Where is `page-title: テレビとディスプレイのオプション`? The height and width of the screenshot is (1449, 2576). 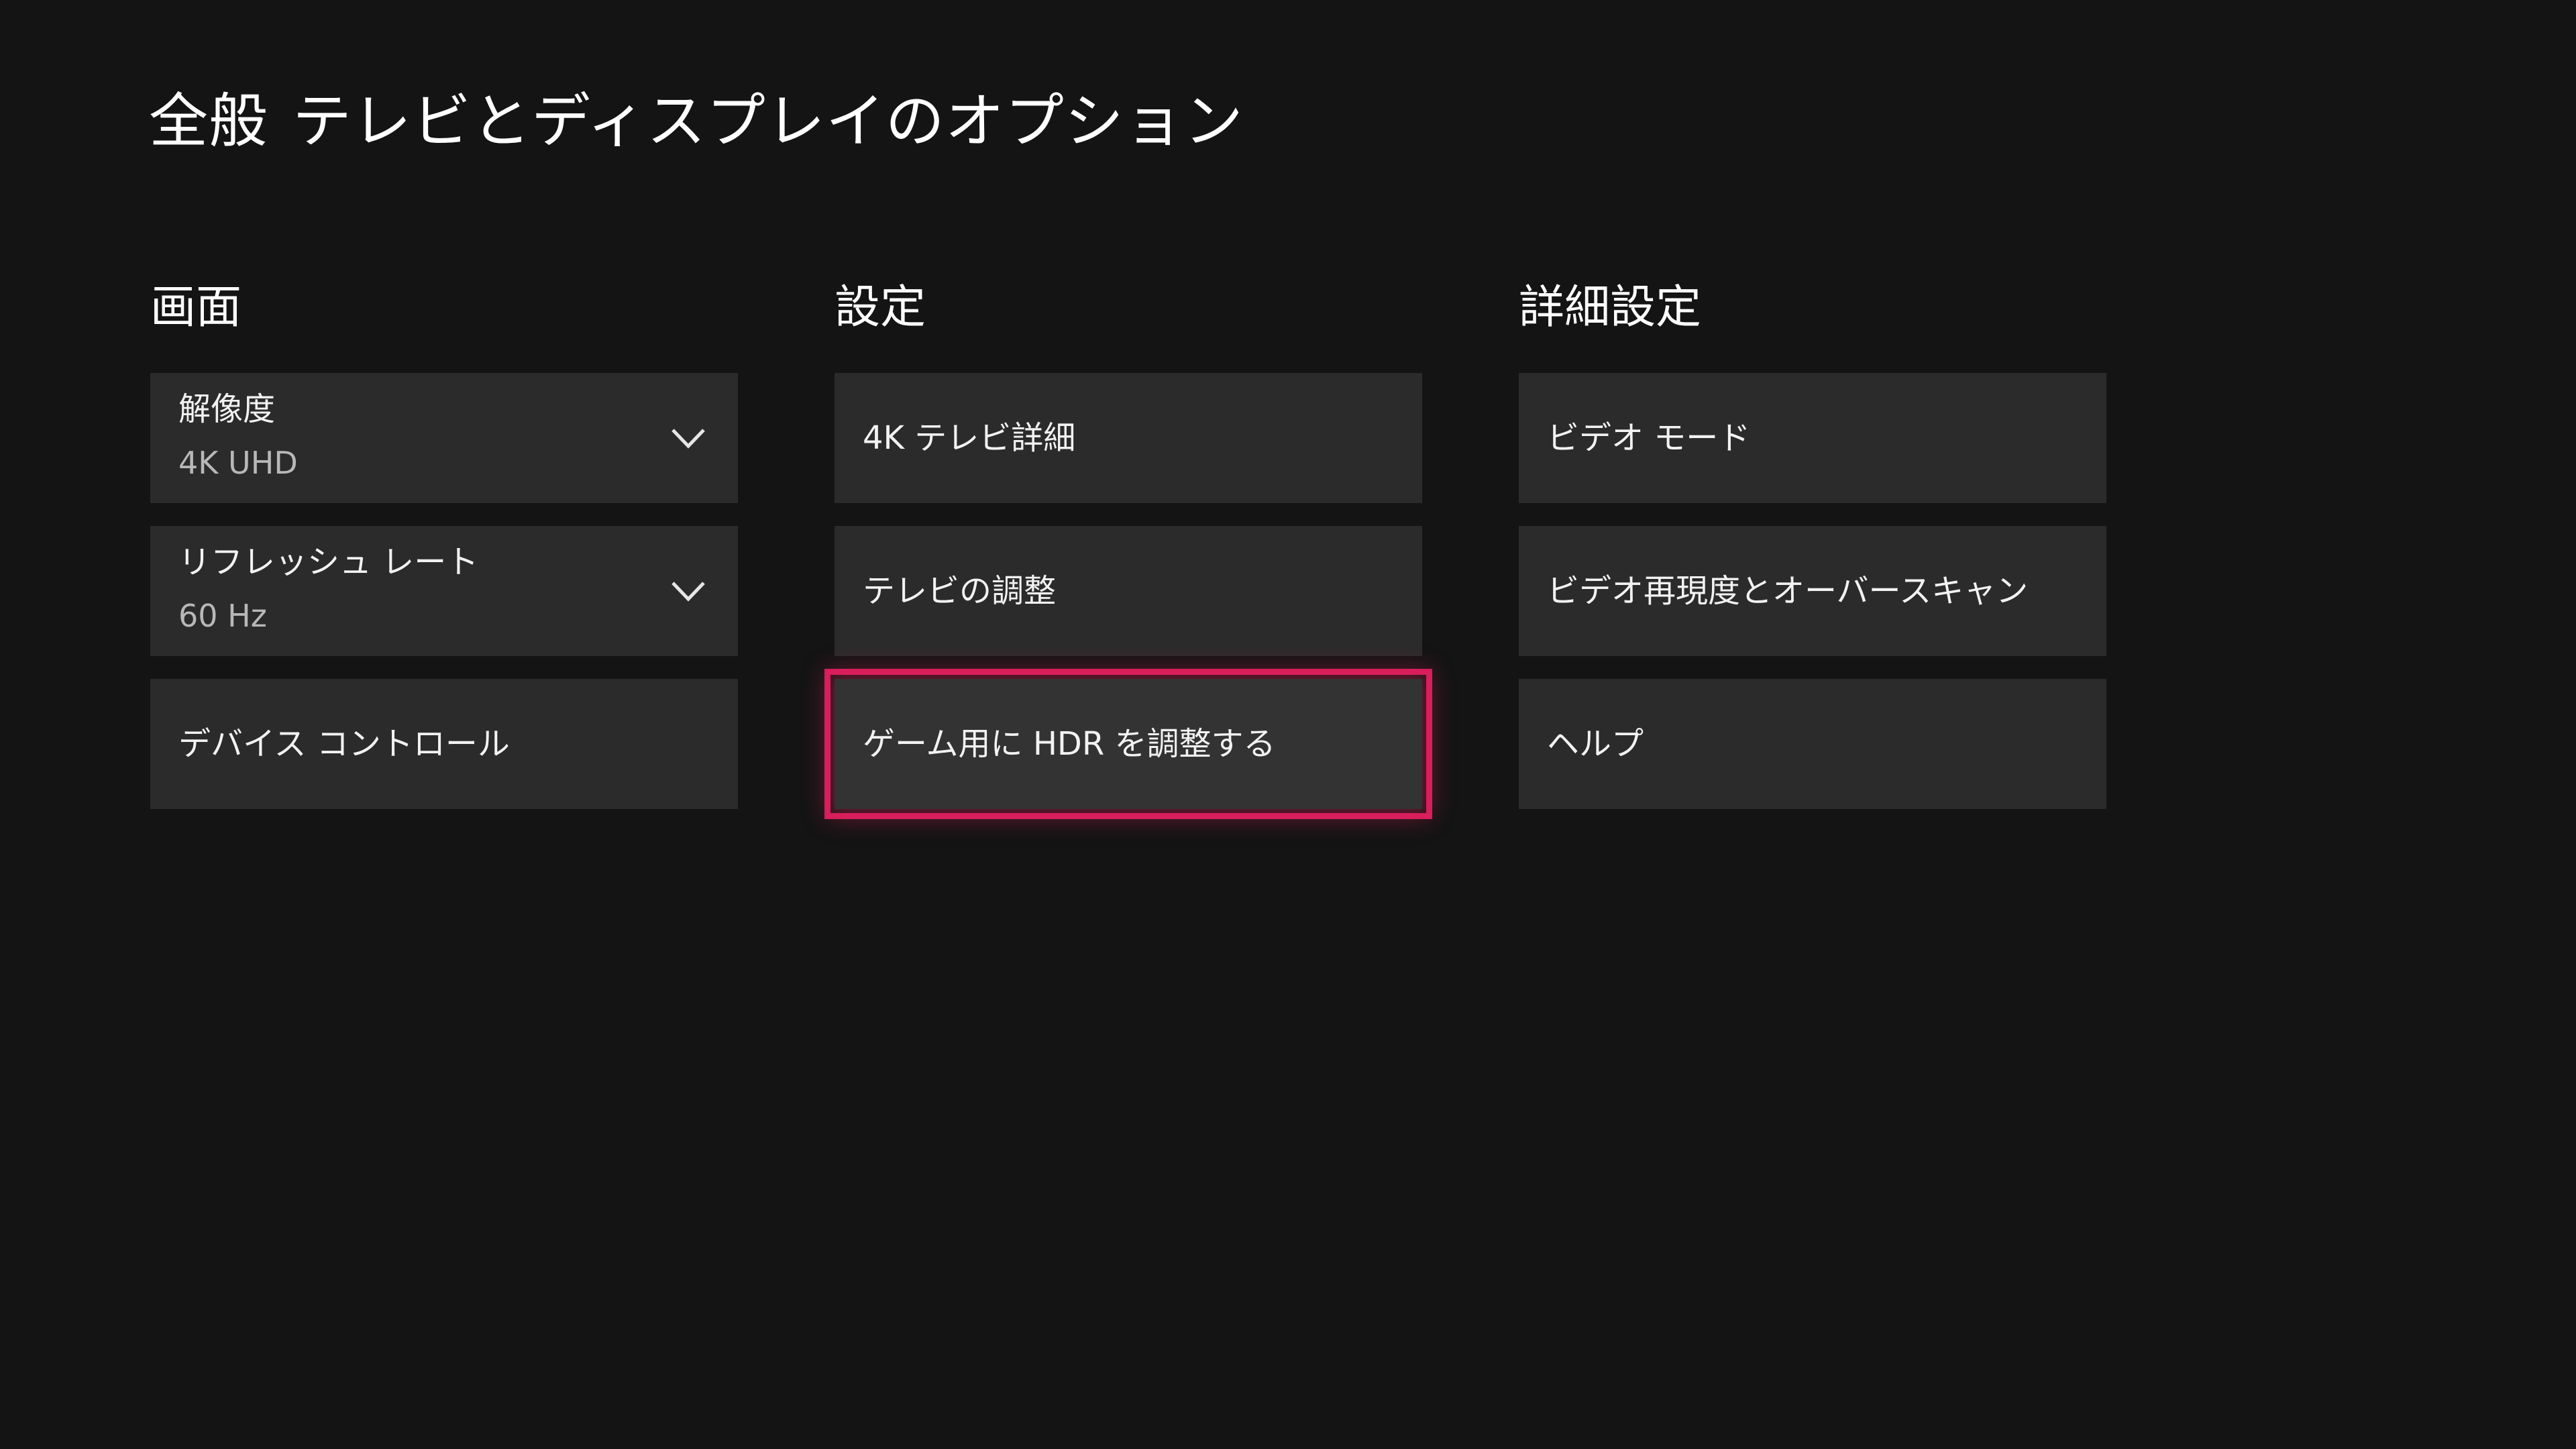 page-title: テレビとディスプレイのオプション is located at coordinates (768, 121).